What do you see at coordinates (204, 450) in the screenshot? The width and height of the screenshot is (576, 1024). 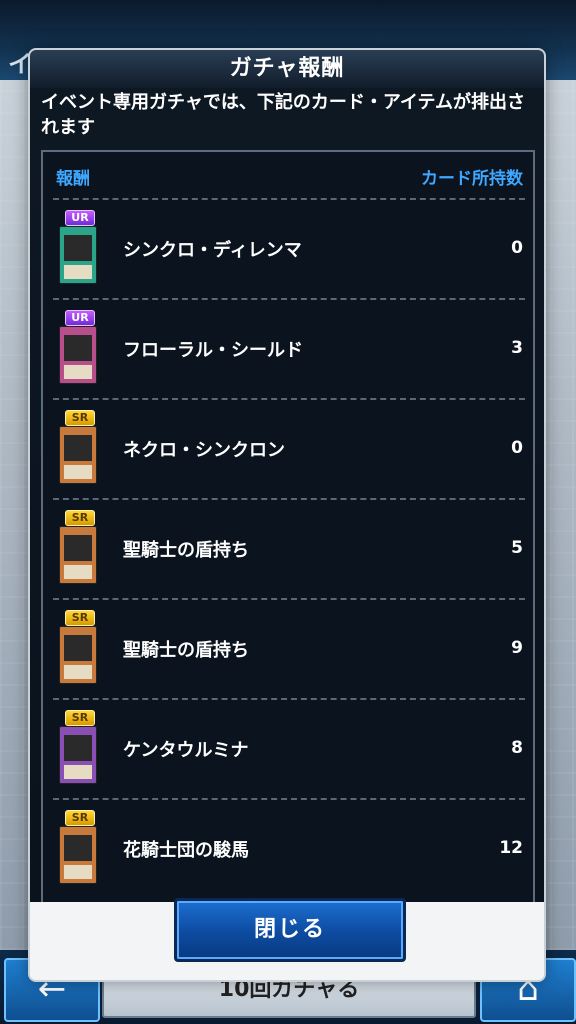 I see `card-name: ネクロ・シンクロン` at bounding box center [204, 450].